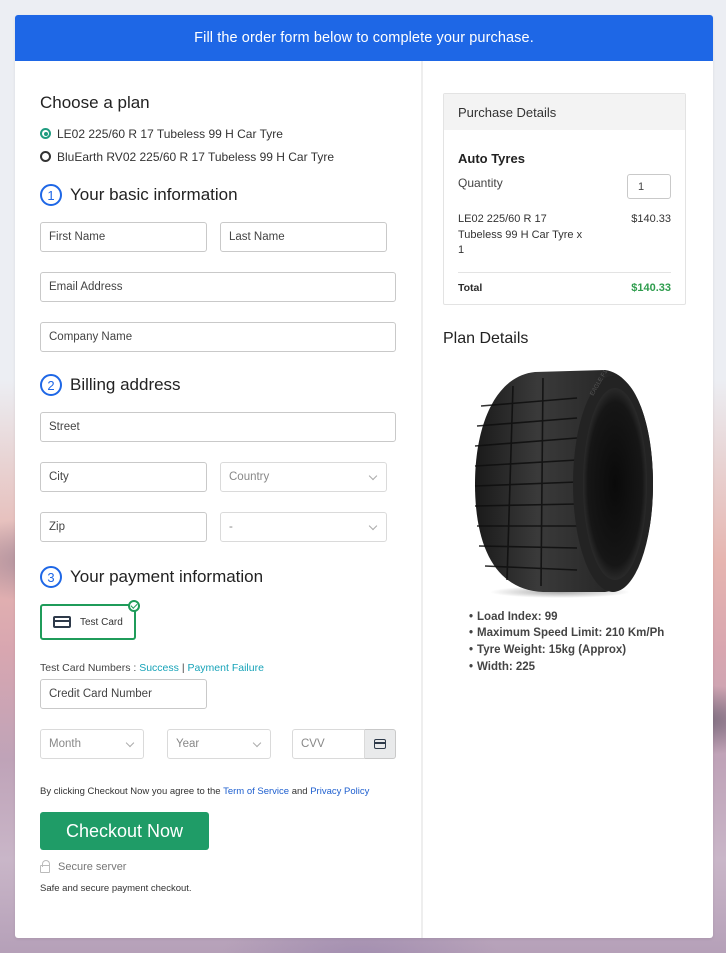 This screenshot has height=953, width=726. What do you see at coordinates (65, 744) in the screenshot?
I see `month-select-value: Month` at bounding box center [65, 744].